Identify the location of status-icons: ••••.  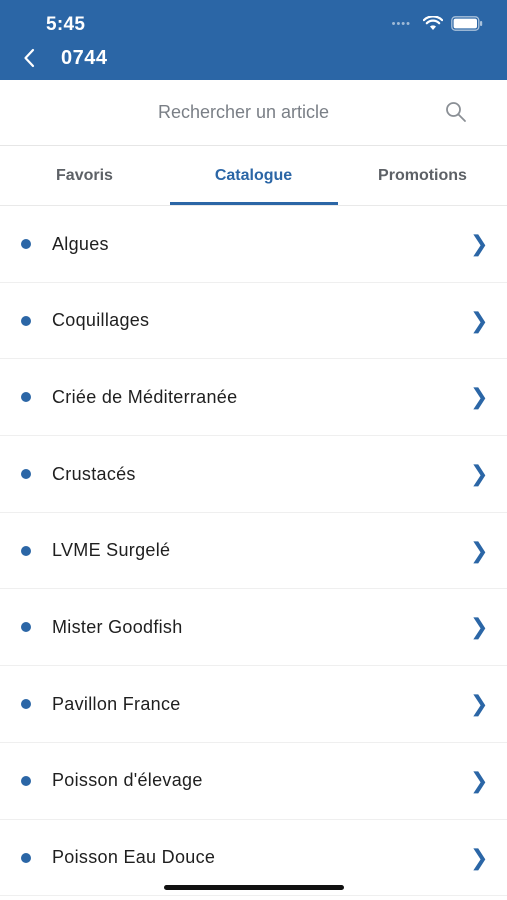
(437, 23).